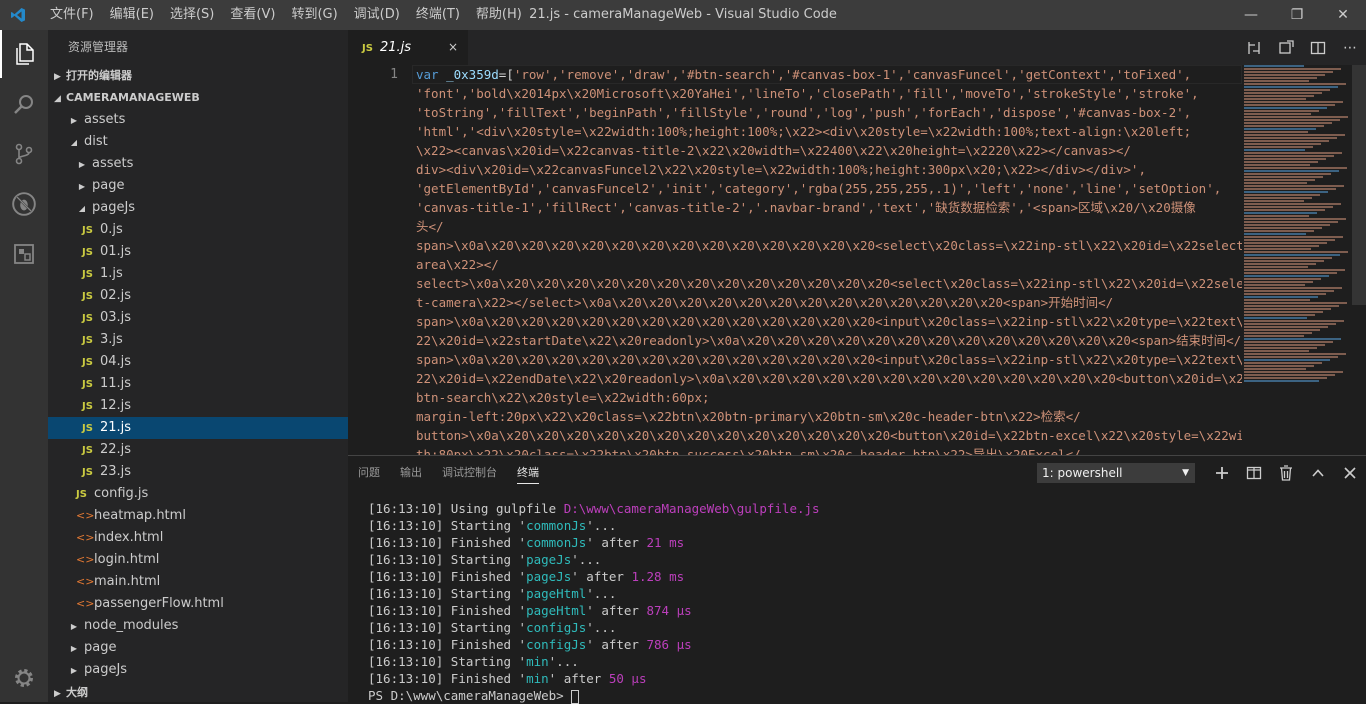  I want to click on close-icon: ✕, so click(1343, 15).